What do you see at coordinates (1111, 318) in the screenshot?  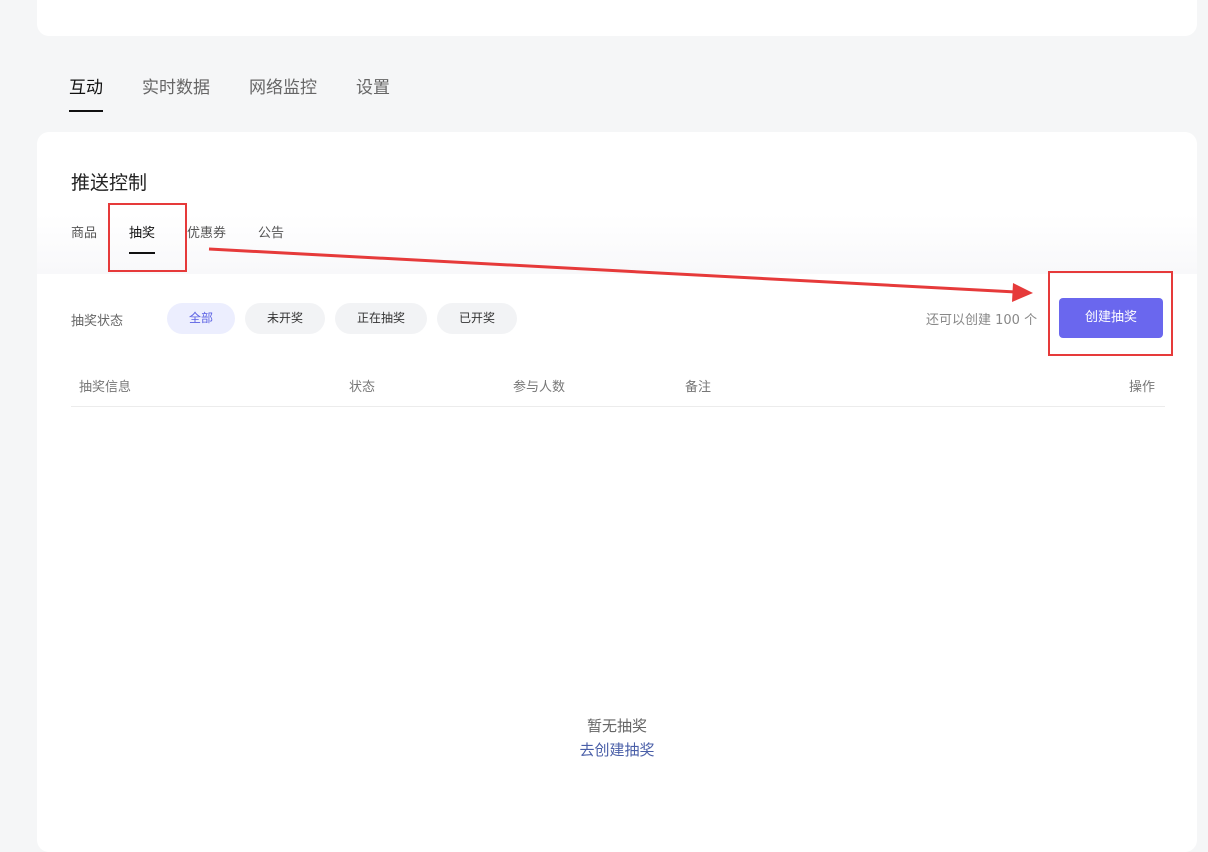 I see `create-lottery-button: 创建抽奖` at bounding box center [1111, 318].